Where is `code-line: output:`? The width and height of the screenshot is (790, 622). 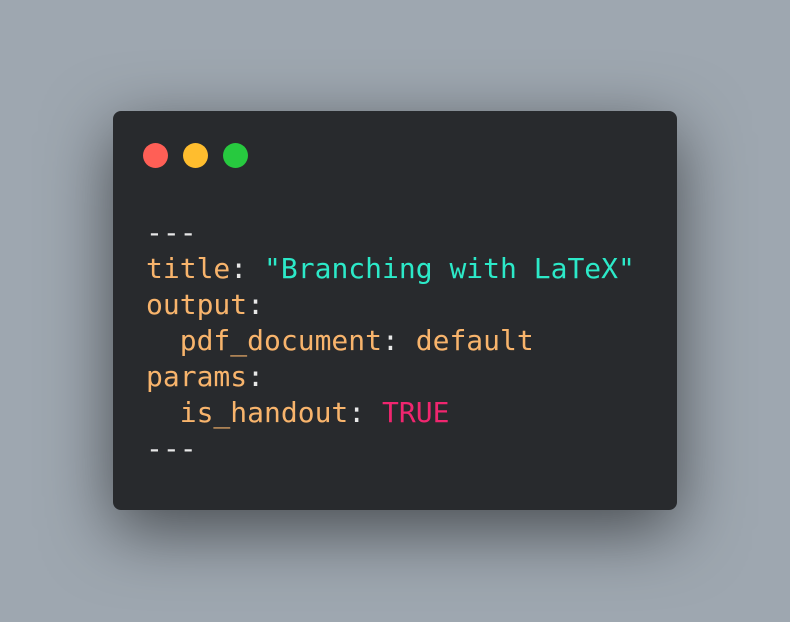
code-line: output: is located at coordinates (205, 304).